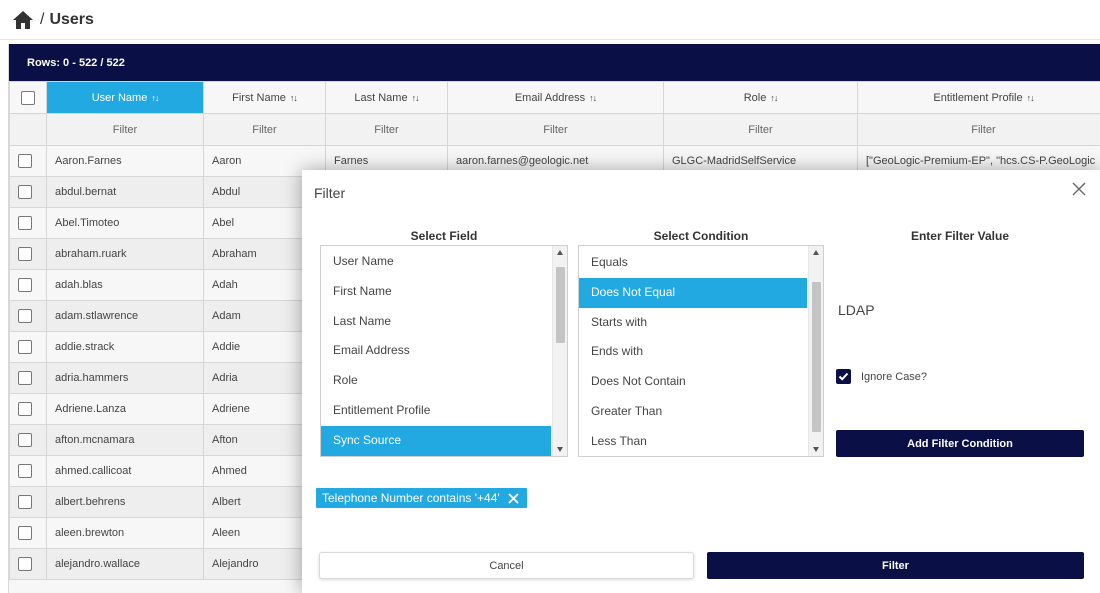 This screenshot has width=1100, height=593. What do you see at coordinates (330, 193) in the screenshot?
I see `dialog-title: Filter` at bounding box center [330, 193].